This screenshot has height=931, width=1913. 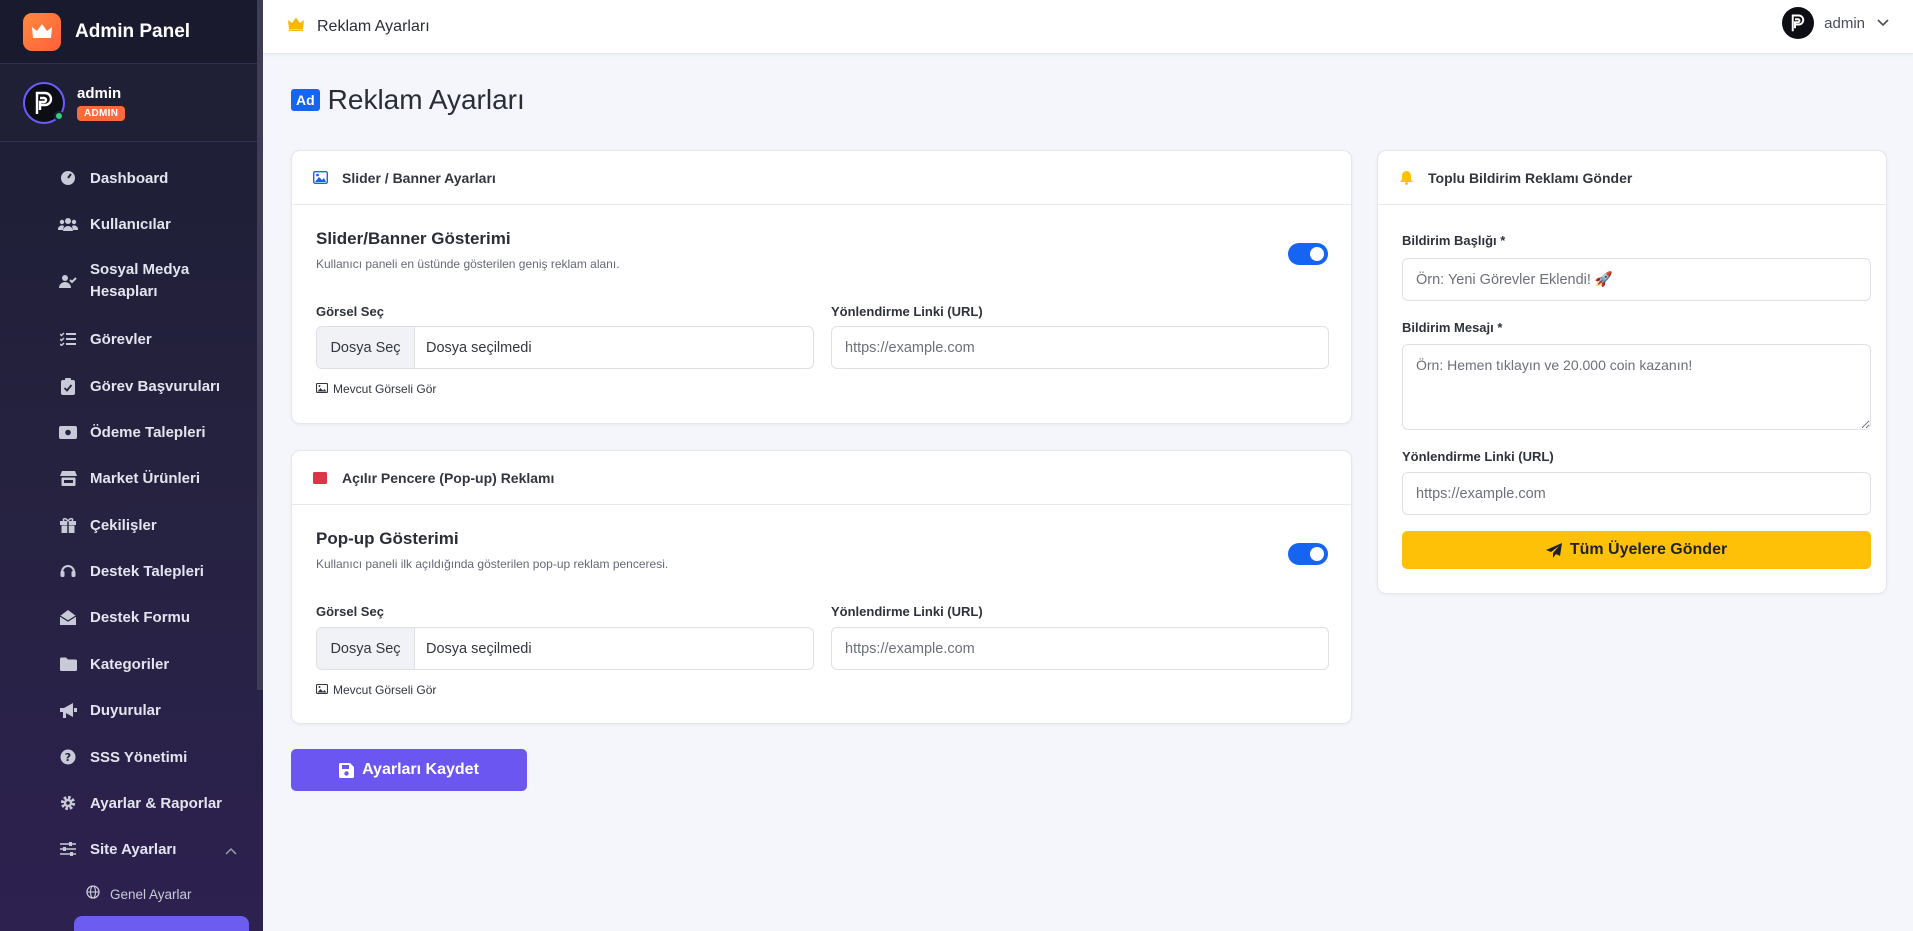 I want to click on online-status-dot, so click(x=59, y=115).